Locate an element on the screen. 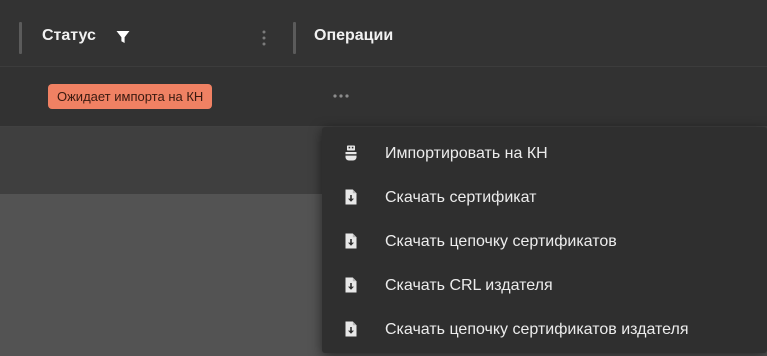 The image size is (767, 356). menu-item-download-chain: Скачать цепочку сертификатов is located at coordinates (544, 242).